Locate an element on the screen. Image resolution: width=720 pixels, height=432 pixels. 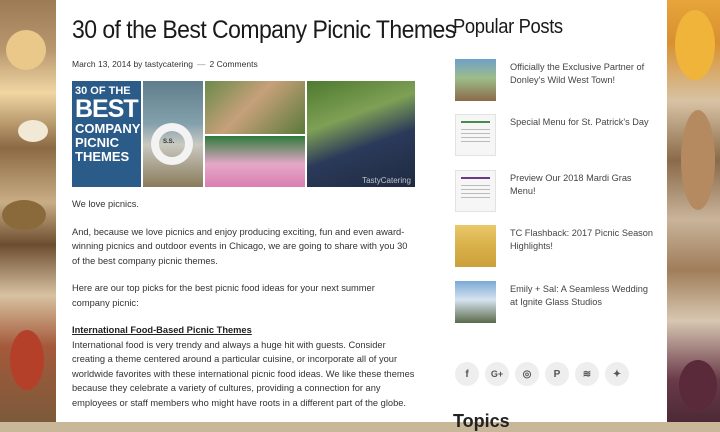
social-links: f G+ ◎ P ≋ ✦ is located at coordinates (553, 375).